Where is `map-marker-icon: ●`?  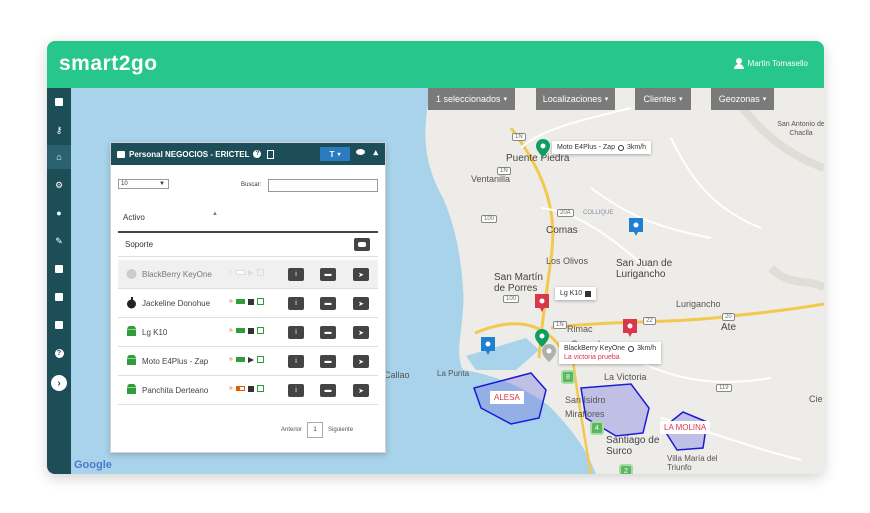 map-marker-icon: ● is located at coordinates (59, 213).